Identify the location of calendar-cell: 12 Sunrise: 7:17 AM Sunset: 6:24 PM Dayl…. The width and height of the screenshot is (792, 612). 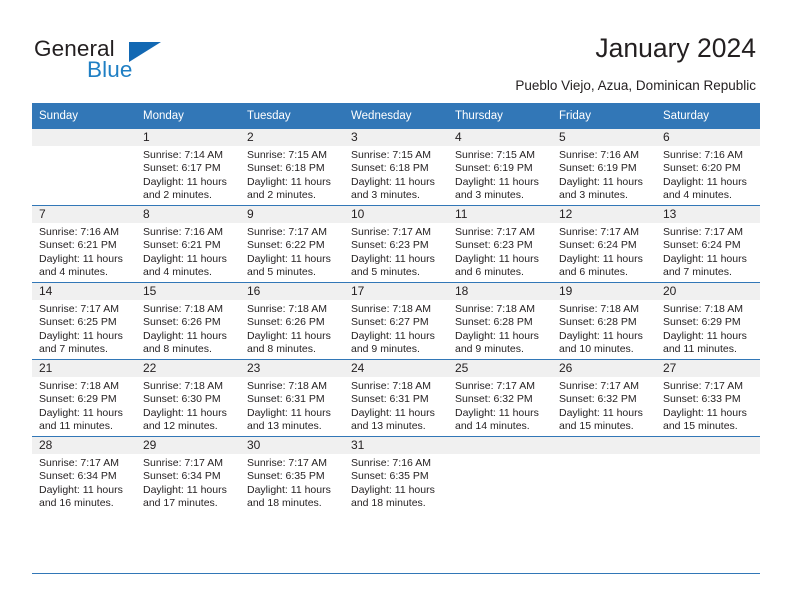
(604, 244).